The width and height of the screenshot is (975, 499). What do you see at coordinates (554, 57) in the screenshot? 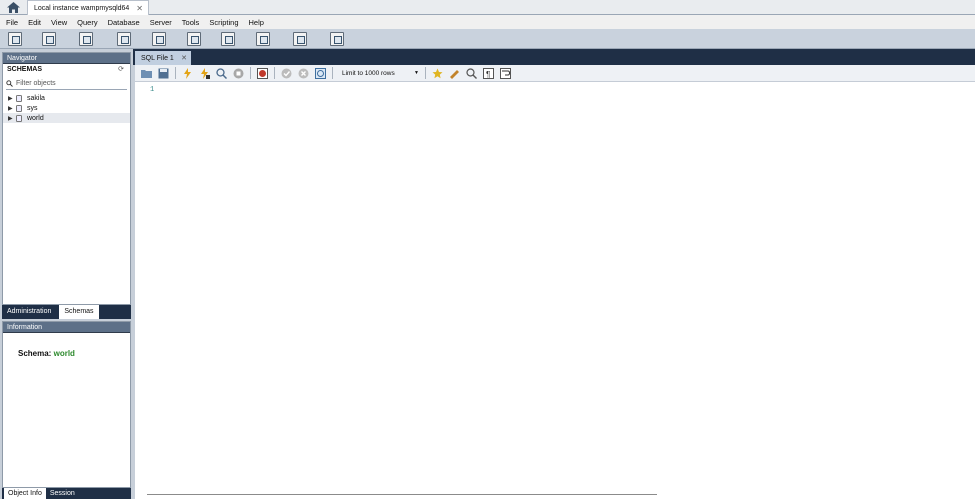
I see `editor-tab-bar: SQL File 1 ✕` at bounding box center [554, 57].